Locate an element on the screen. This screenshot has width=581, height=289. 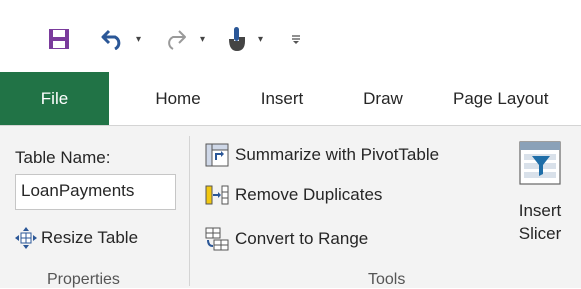
group-label-tools: Tools is located at coordinates (387, 279).